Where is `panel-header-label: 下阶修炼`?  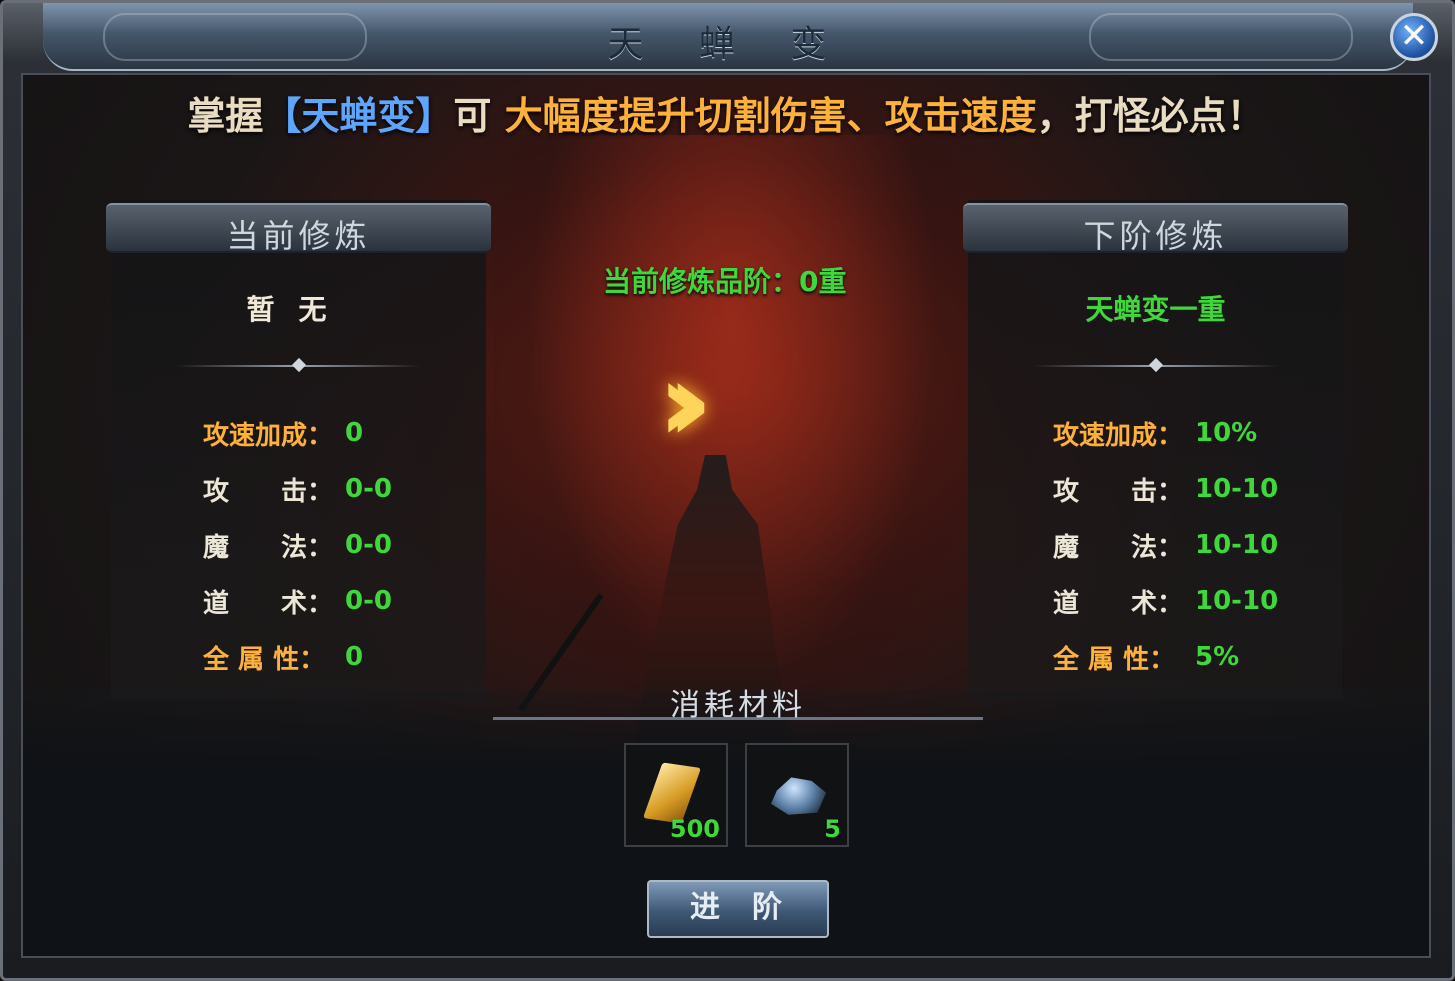
panel-header-label: 下阶修炼 is located at coordinates (1155, 236).